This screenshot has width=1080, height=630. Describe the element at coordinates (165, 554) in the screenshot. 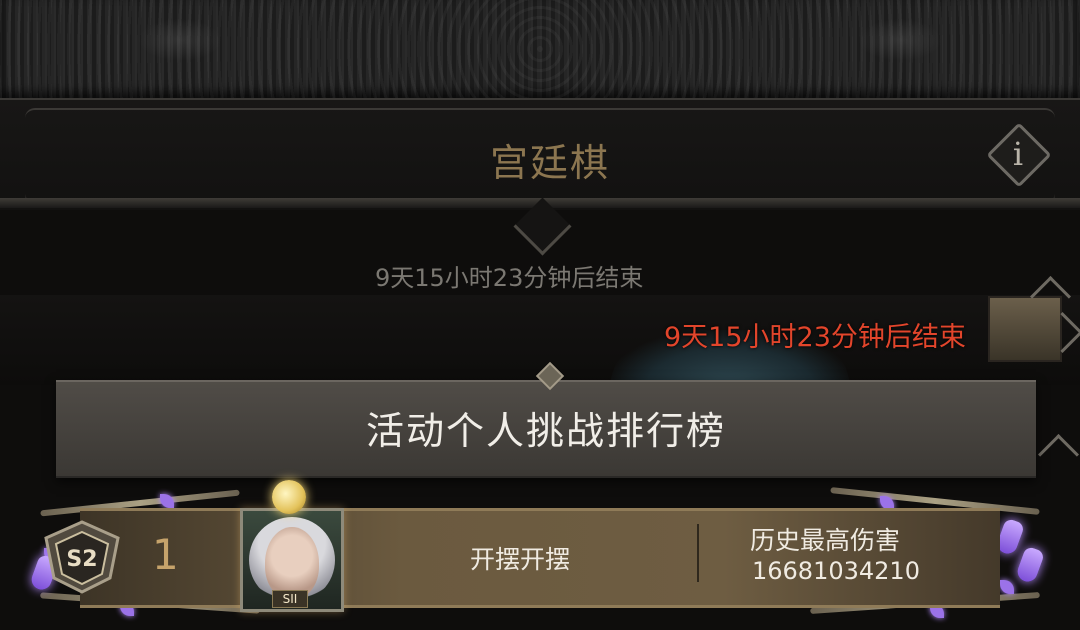

I see `rank-number: 1` at that location.